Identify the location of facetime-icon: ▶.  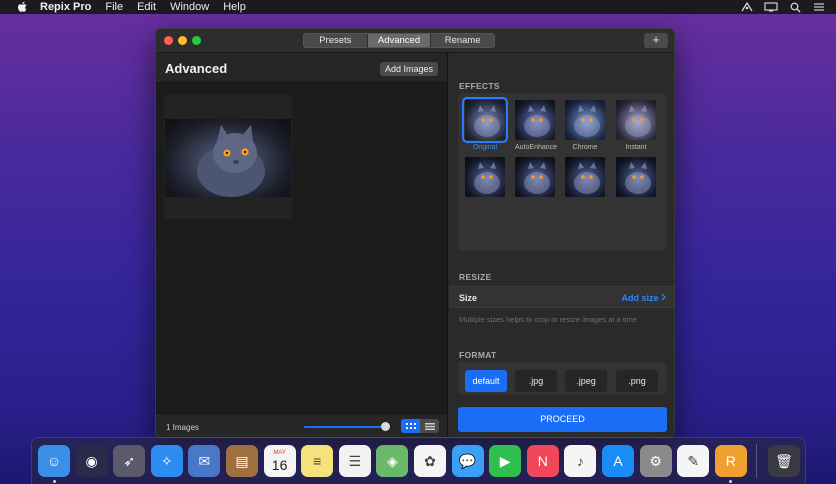
(505, 461).